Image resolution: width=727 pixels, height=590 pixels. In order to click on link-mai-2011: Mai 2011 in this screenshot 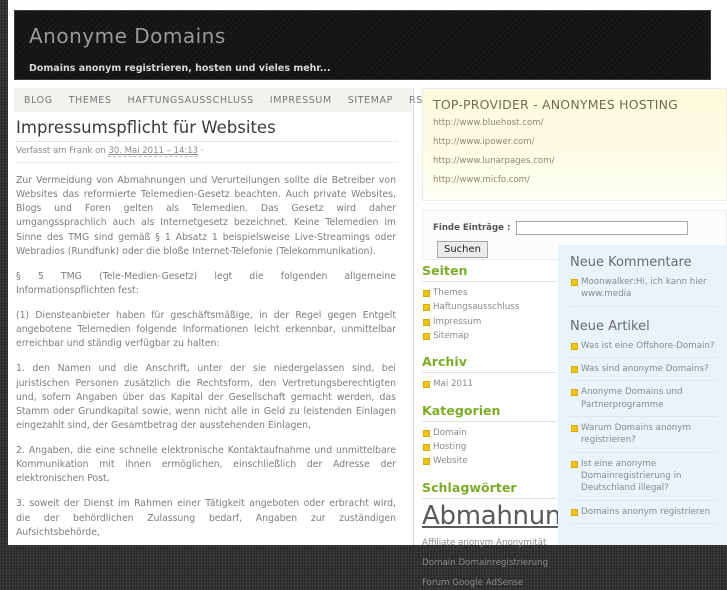, I will do `click(453, 384)`.